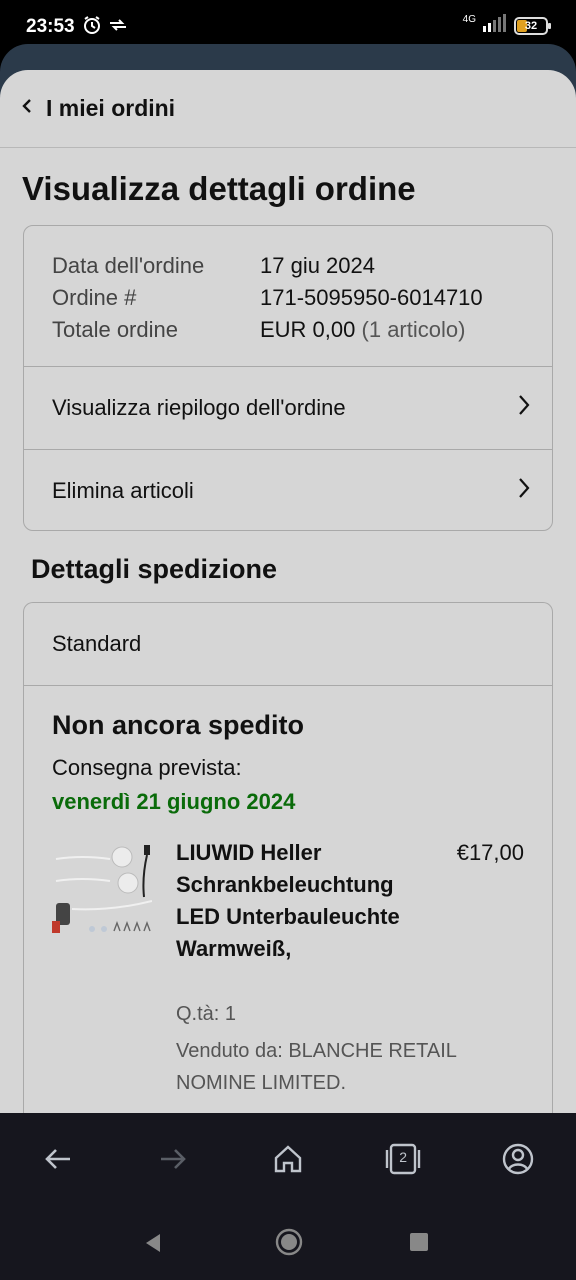 Image resolution: width=576 pixels, height=1280 pixels. Describe the element at coordinates (288, 109) in the screenshot. I see `top-nav: I miei ordini` at that location.